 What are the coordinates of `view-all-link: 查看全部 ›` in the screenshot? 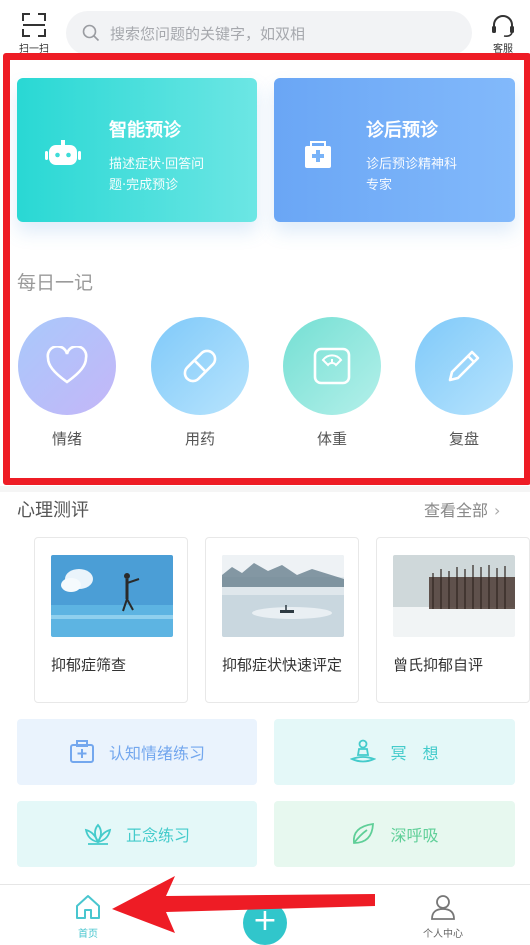 It's located at (462, 509).